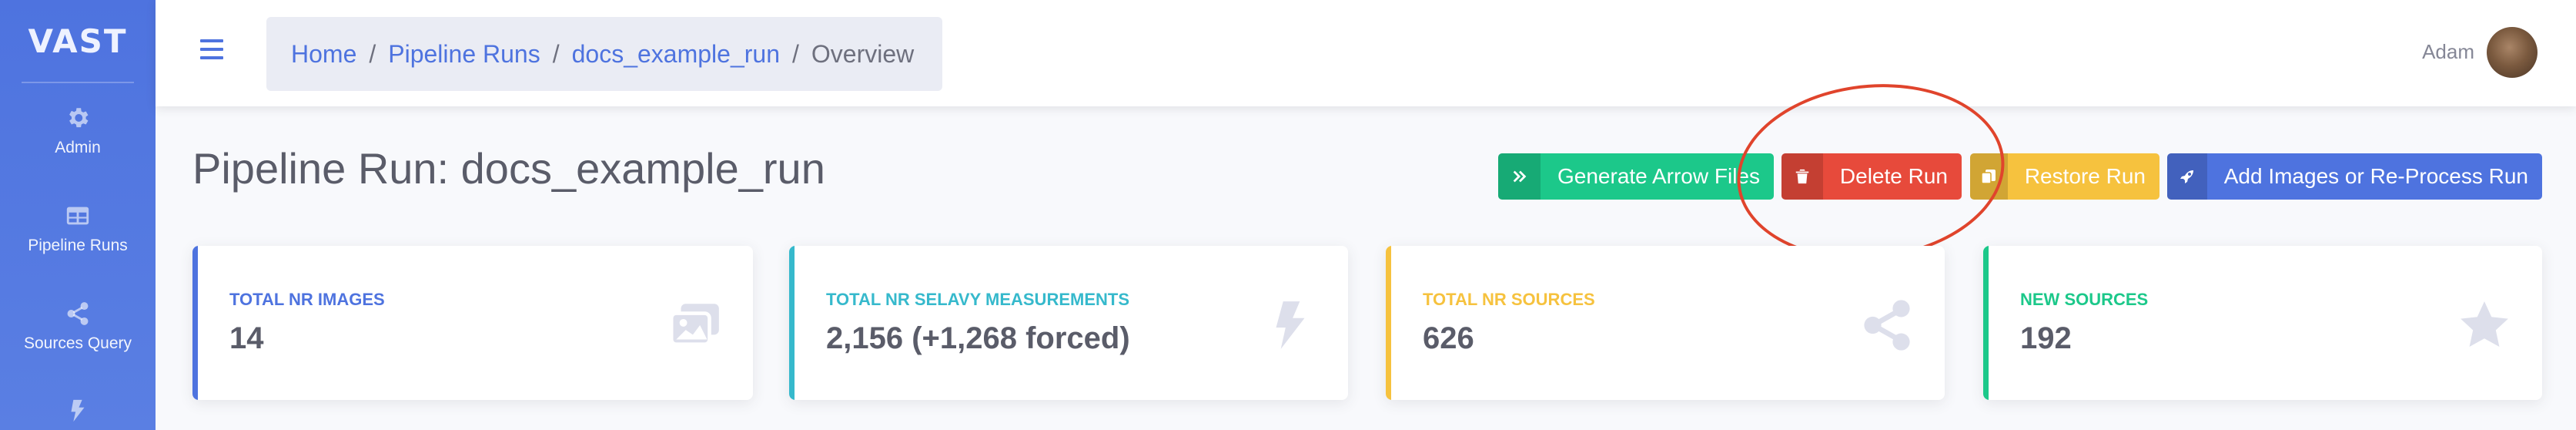 The image size is (2576, 430). What do you see at coordinates (78, 131) in the screenshot?
I see `sidebar-item-admin: Admin` at bounding box center [78, 131].